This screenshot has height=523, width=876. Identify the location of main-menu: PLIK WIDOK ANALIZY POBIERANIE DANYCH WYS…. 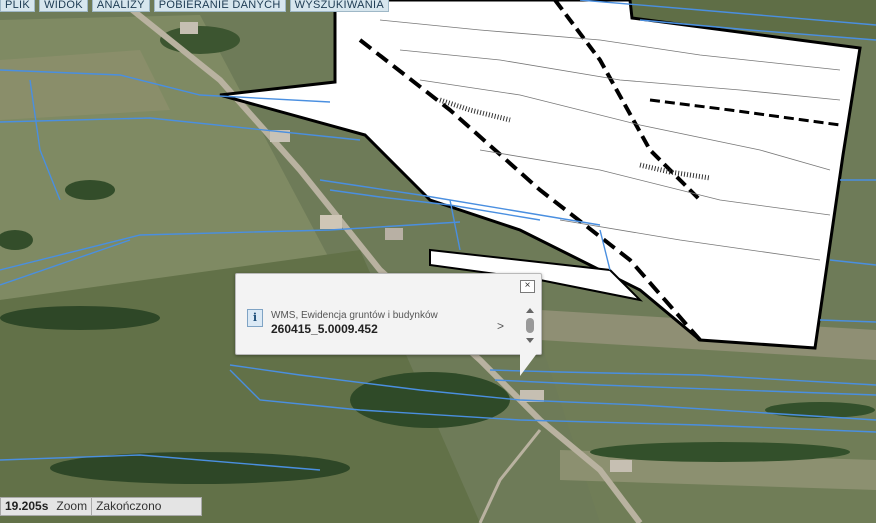
(195, 6).